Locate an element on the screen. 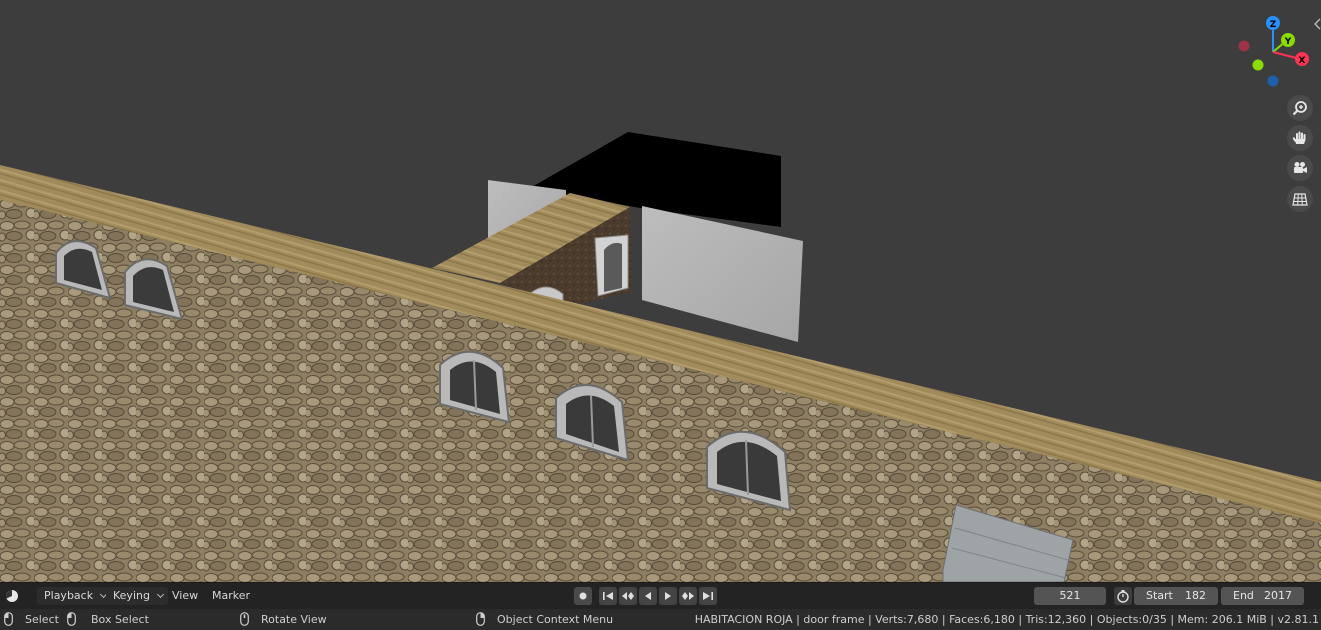  zoom-button is located at coordinates (1300, 108).